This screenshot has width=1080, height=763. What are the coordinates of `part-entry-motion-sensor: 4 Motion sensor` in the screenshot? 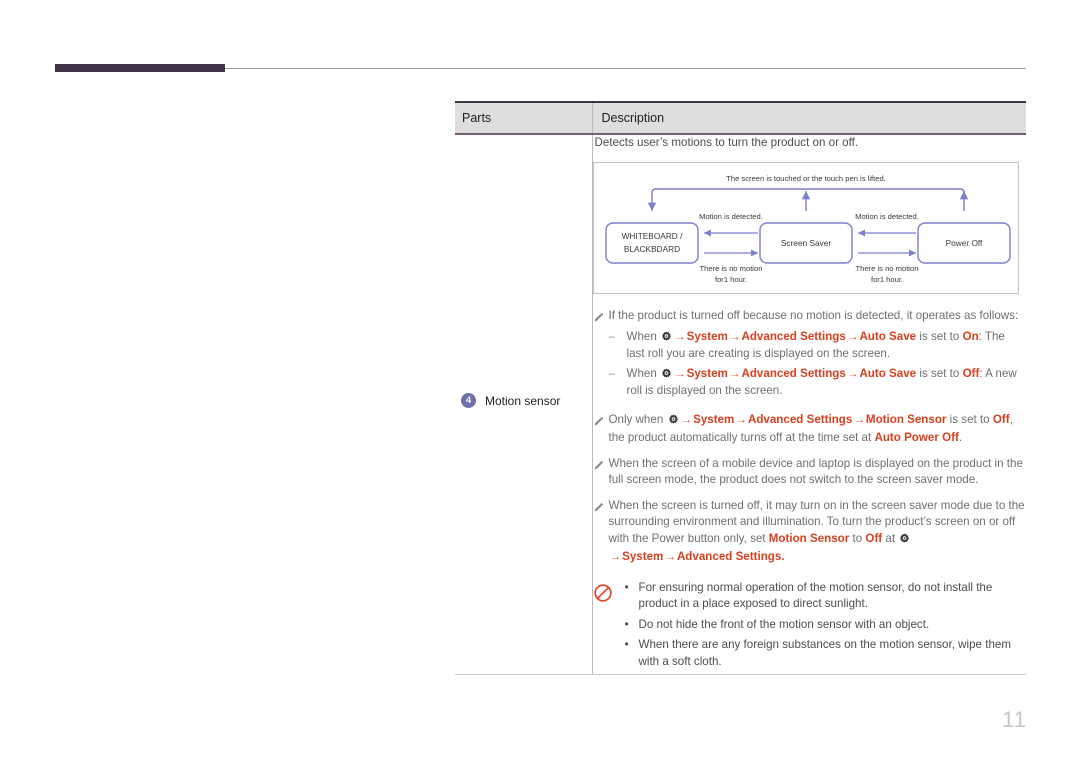 It's located at (510, 400).